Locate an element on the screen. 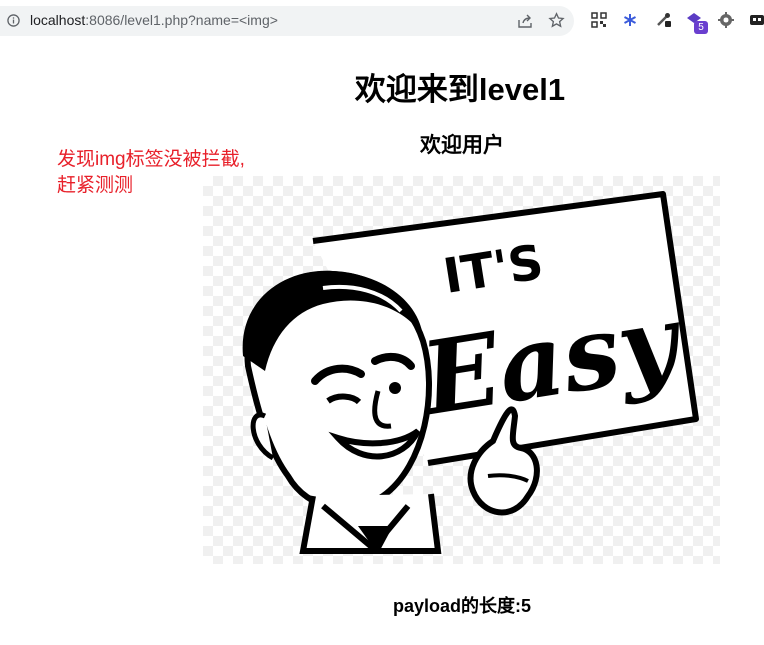 The height and width of the screenshot is (645, 764). browser-toolbar: localhost:8086/level1.php?name=<img> 5 is located at coordinates (382, 20).